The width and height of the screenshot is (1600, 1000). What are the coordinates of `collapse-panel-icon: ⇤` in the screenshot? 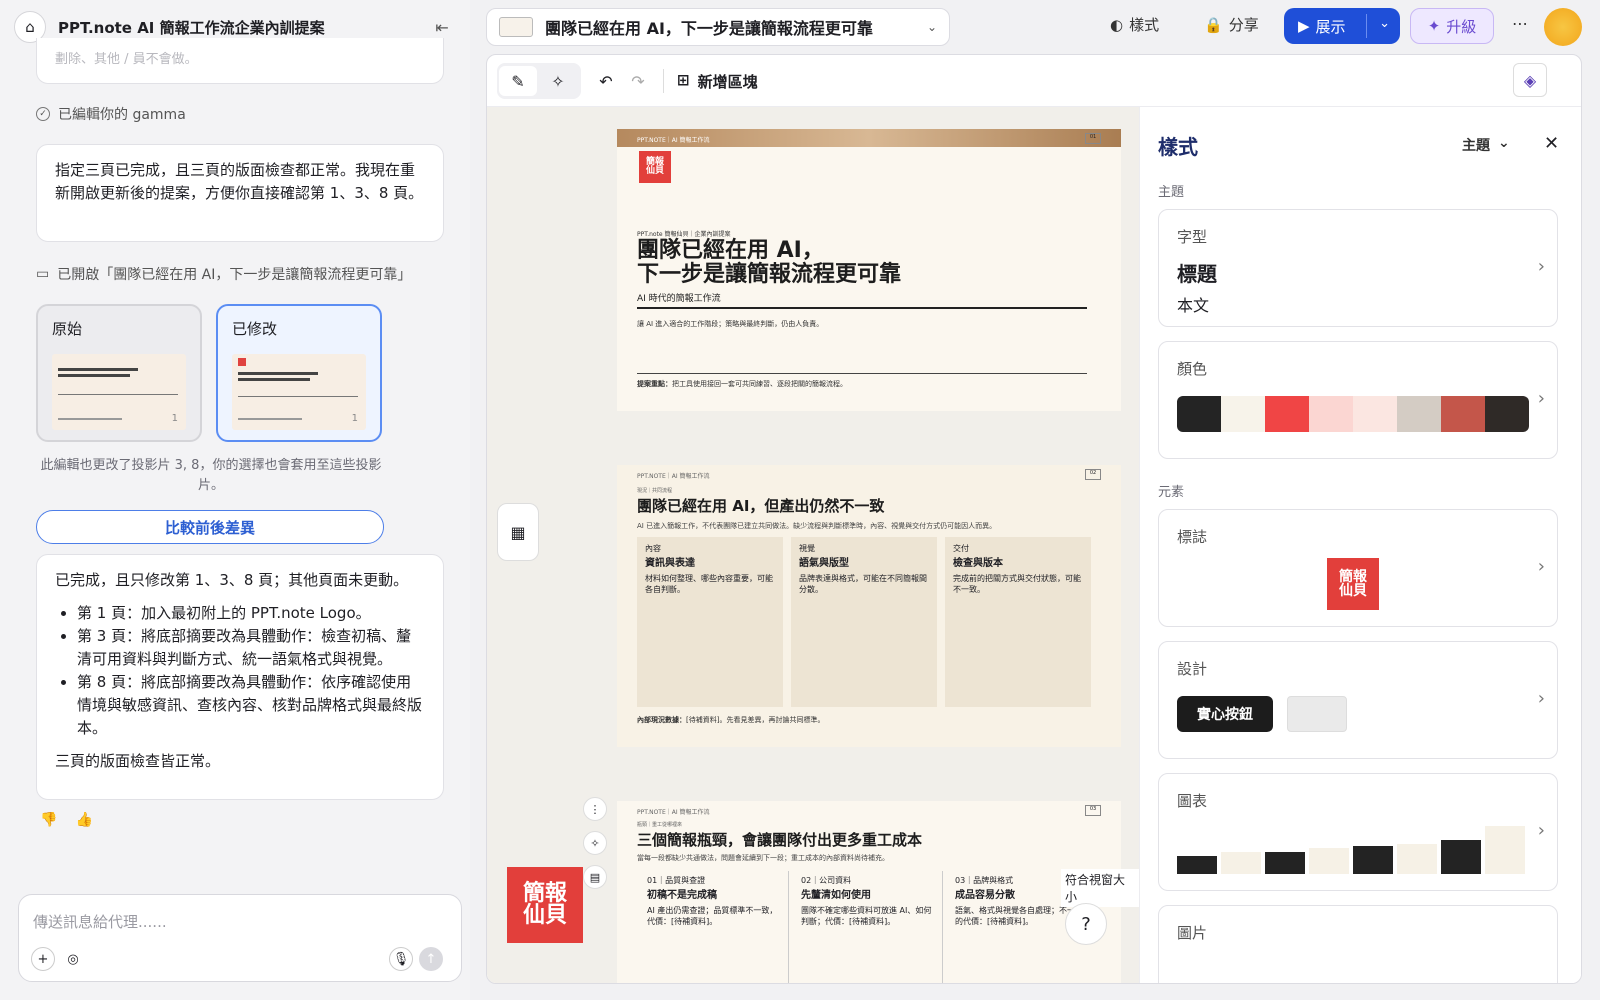 It's located at (442, 27).